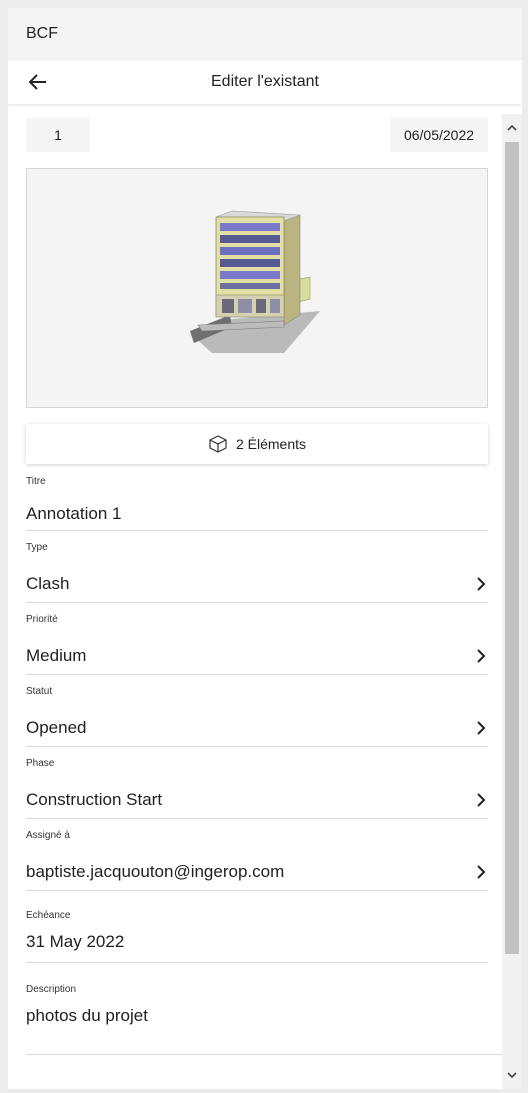 Image resolution: width=528 pixels, height=1093 pixels. Describe the element at coordinates (56, 727) in the screenshot. I see `field-status-value: Opened` at that location.